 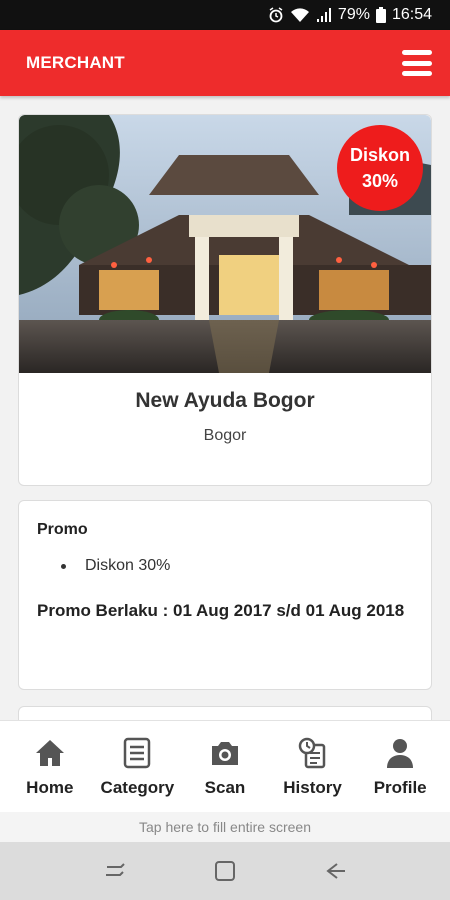 What do you see at coordinates (225, 400) in the screenshot?
I see `merchant-name: New Ayuda Bogor` at bounding box center [225, 400].